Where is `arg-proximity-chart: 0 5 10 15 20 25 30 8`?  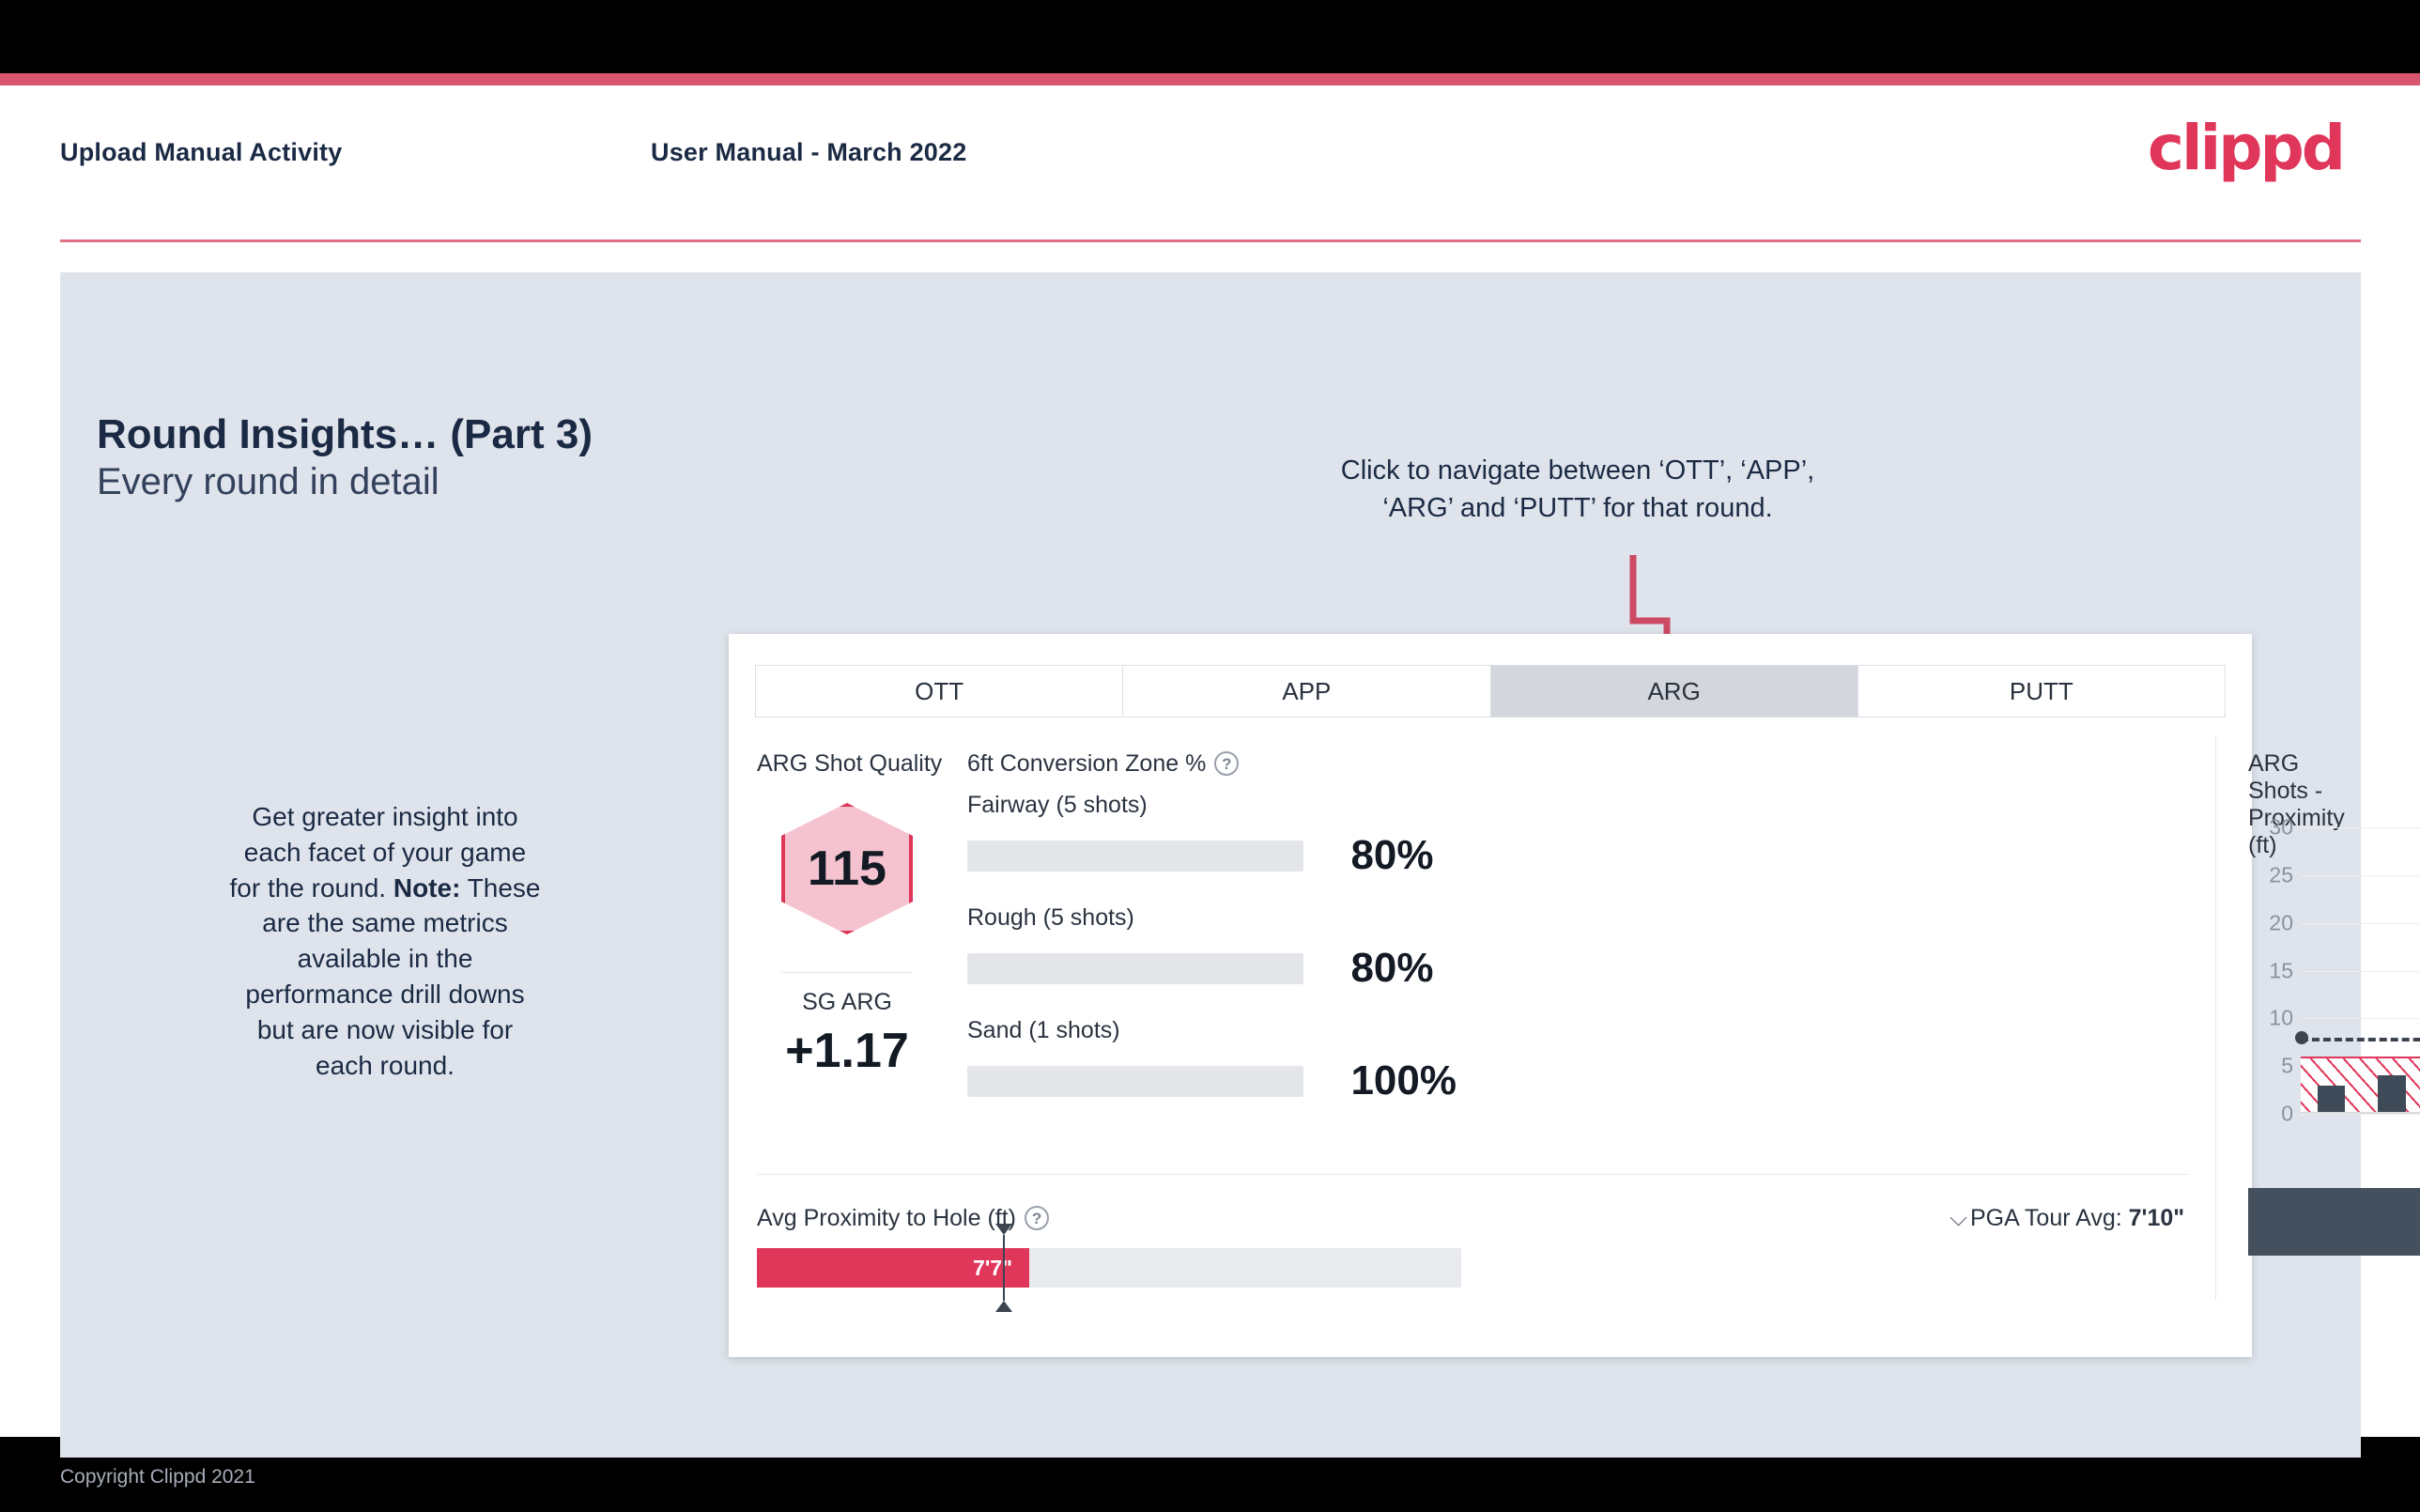
arg-proximity-chart: 0 5 10 15 20 25 30 8 is located at coordinates (2334, 971).